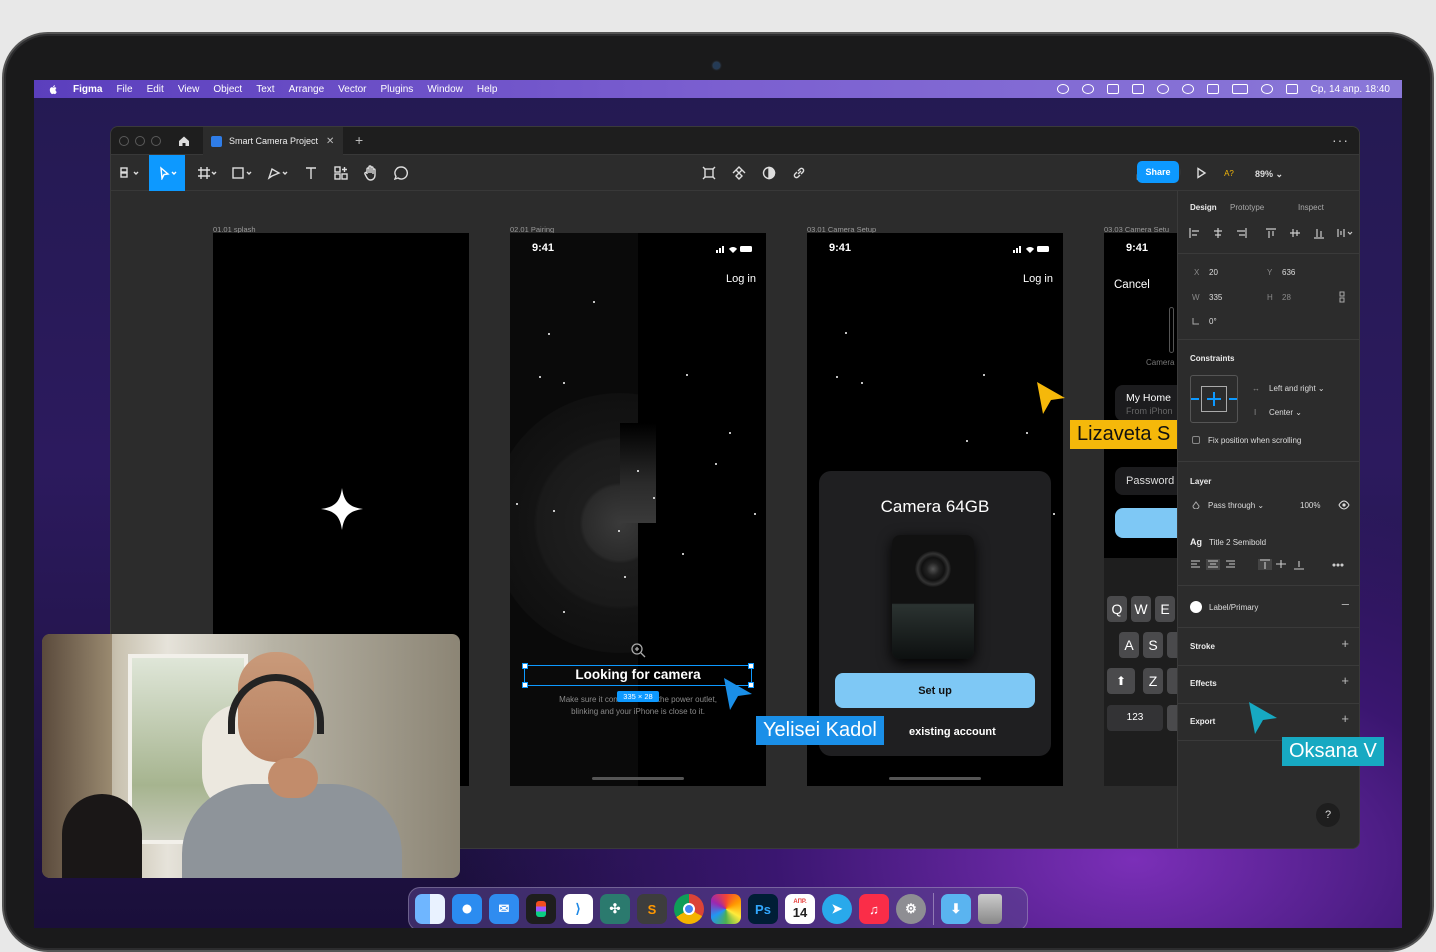  What do you see at coordinates (130, 173) in the screenshot?
I see `main-menu-icon` at bounding box center [130, 173].